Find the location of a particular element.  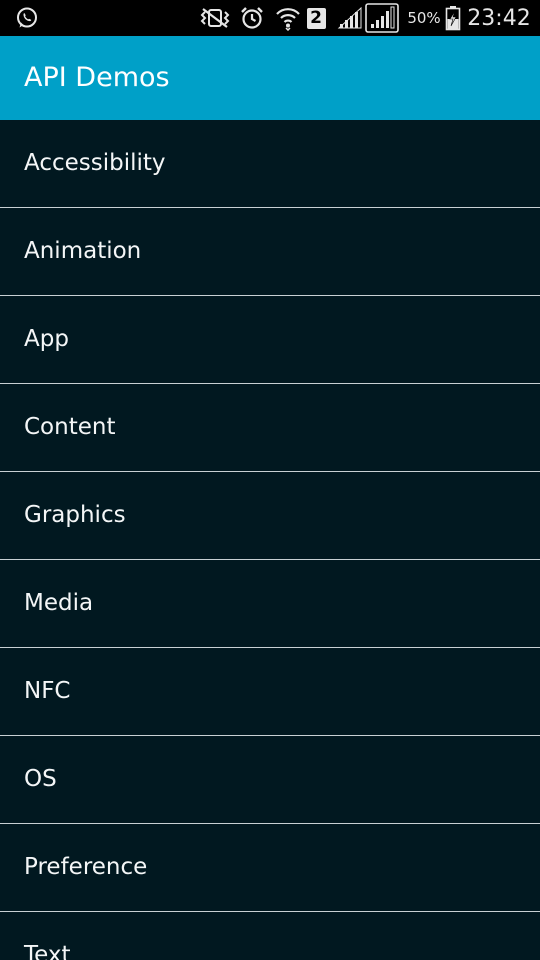

status-time: 23:42 is located at coordinates (499, 18).